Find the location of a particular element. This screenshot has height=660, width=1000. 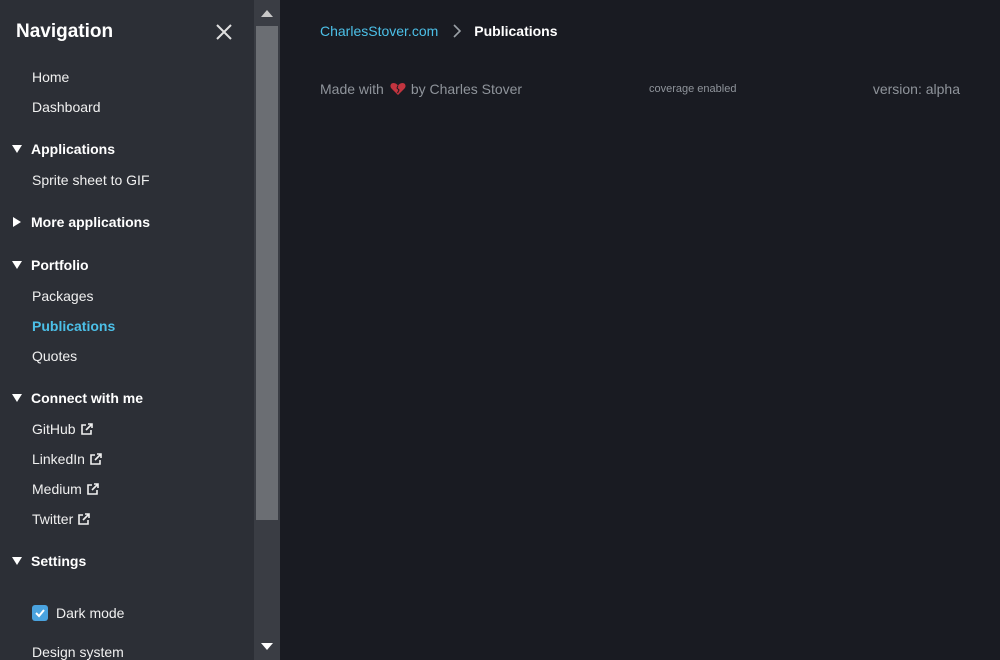

scroll-down-icon is located at coordinates (267, 647).